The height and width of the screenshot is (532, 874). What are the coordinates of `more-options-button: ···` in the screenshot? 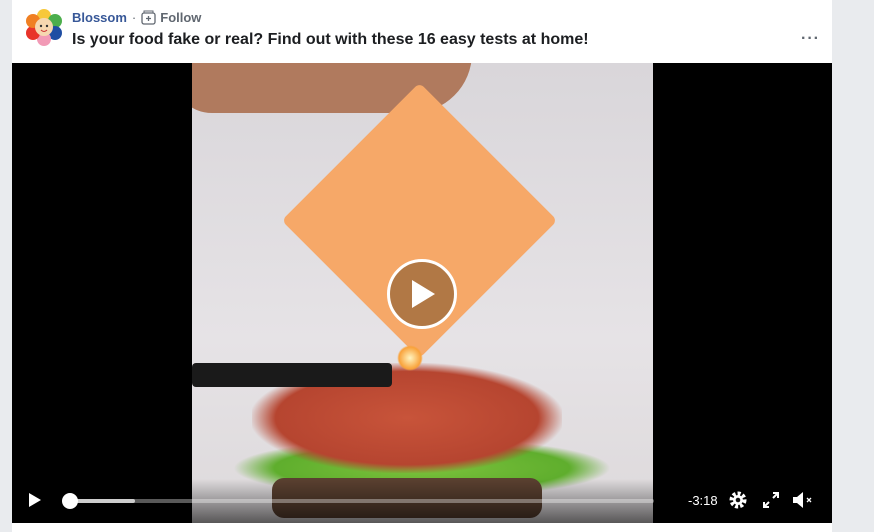 It's located at (810, 39).